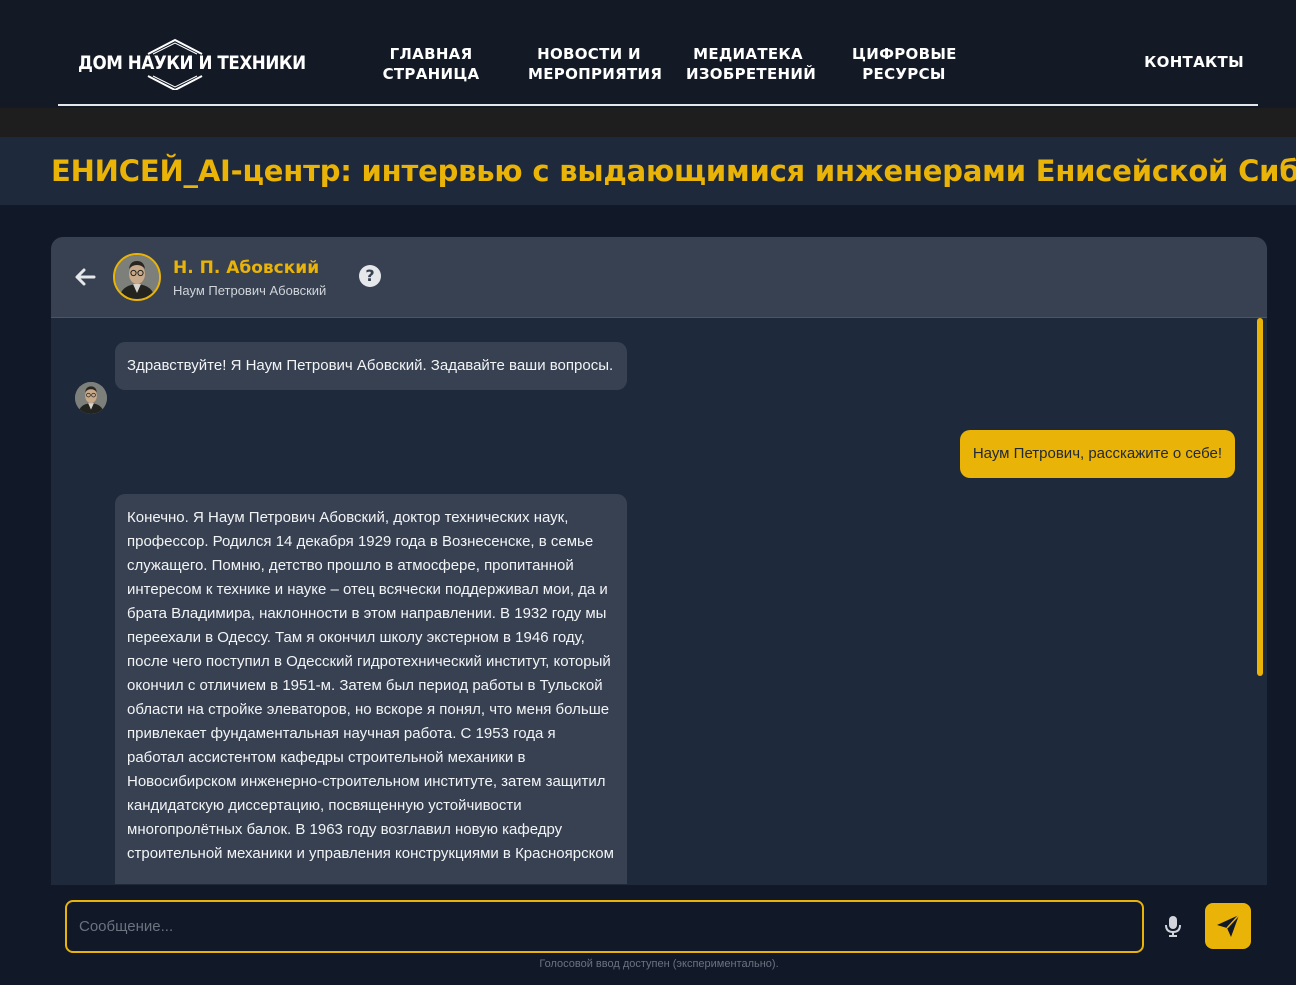 The image size is (1296, 985). Describe the element at coordinates (1194, 62) in the screenshot. I see `nav-contacts: КОНТАКТЫ` at that location.